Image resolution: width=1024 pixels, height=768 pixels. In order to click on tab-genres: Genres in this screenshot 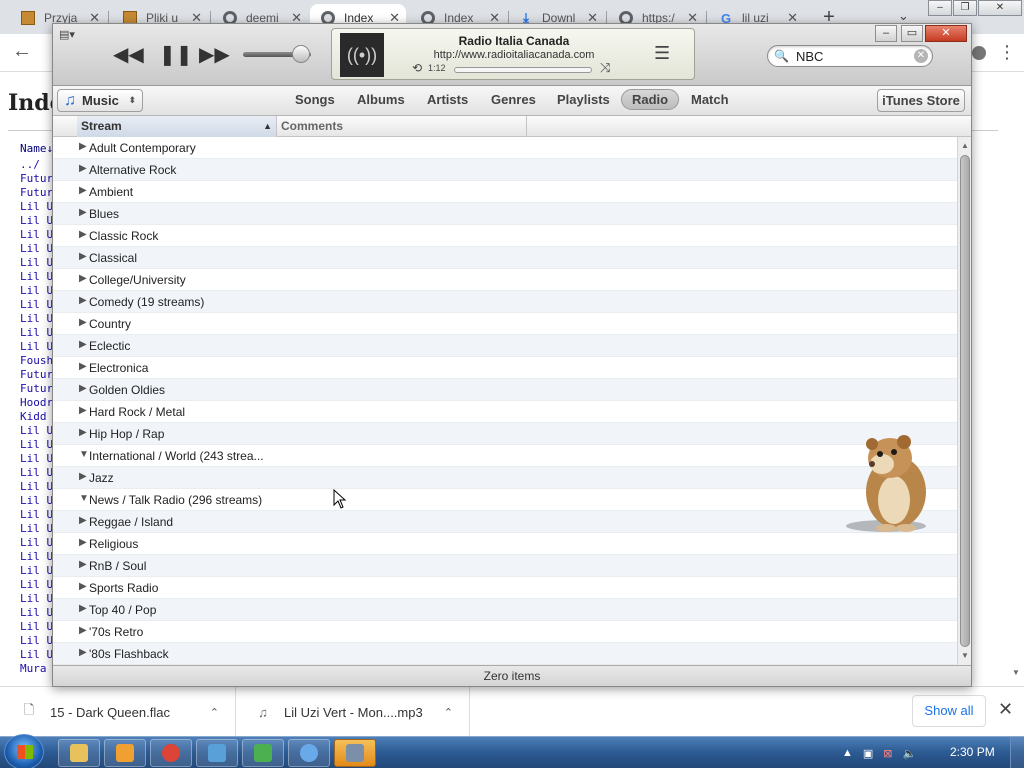, I will do `click(513, 99)`.